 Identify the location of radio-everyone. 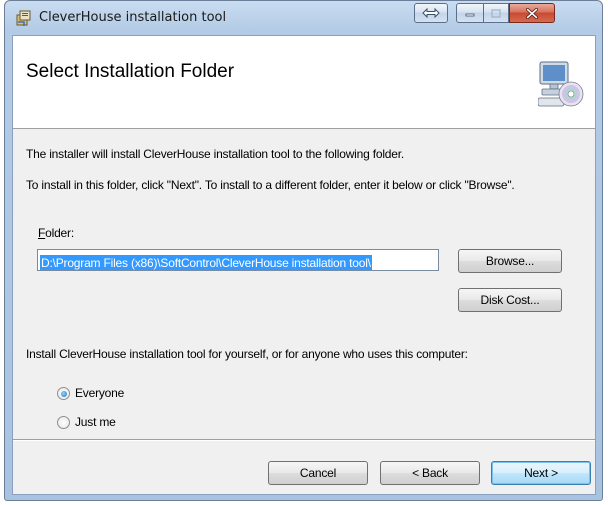
(63, 393).